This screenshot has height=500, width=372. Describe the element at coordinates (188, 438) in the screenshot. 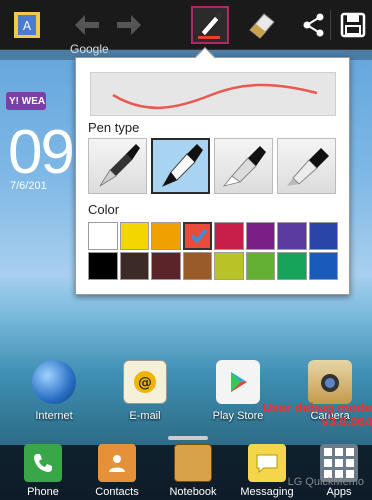

I see `dock-handle` at that location.